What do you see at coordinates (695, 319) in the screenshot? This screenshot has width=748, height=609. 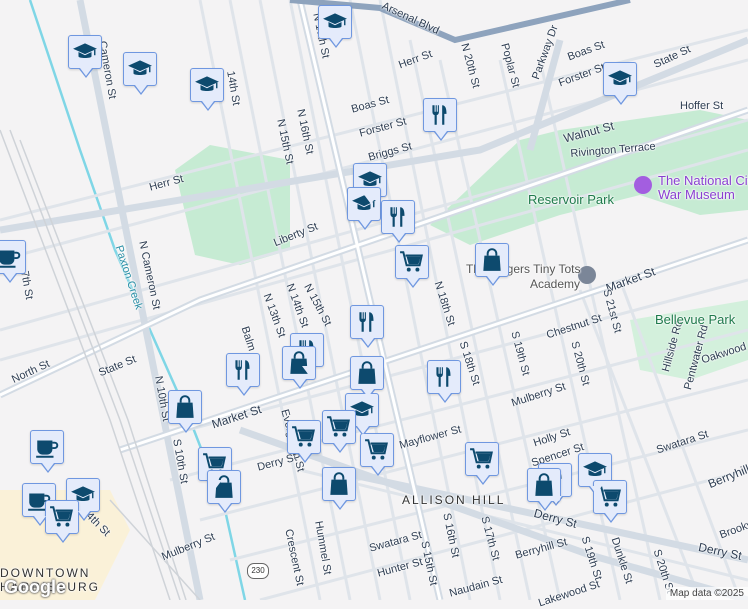 I see `bellevue-park-label: Bellevue Park` at bounding box center [695, 319].